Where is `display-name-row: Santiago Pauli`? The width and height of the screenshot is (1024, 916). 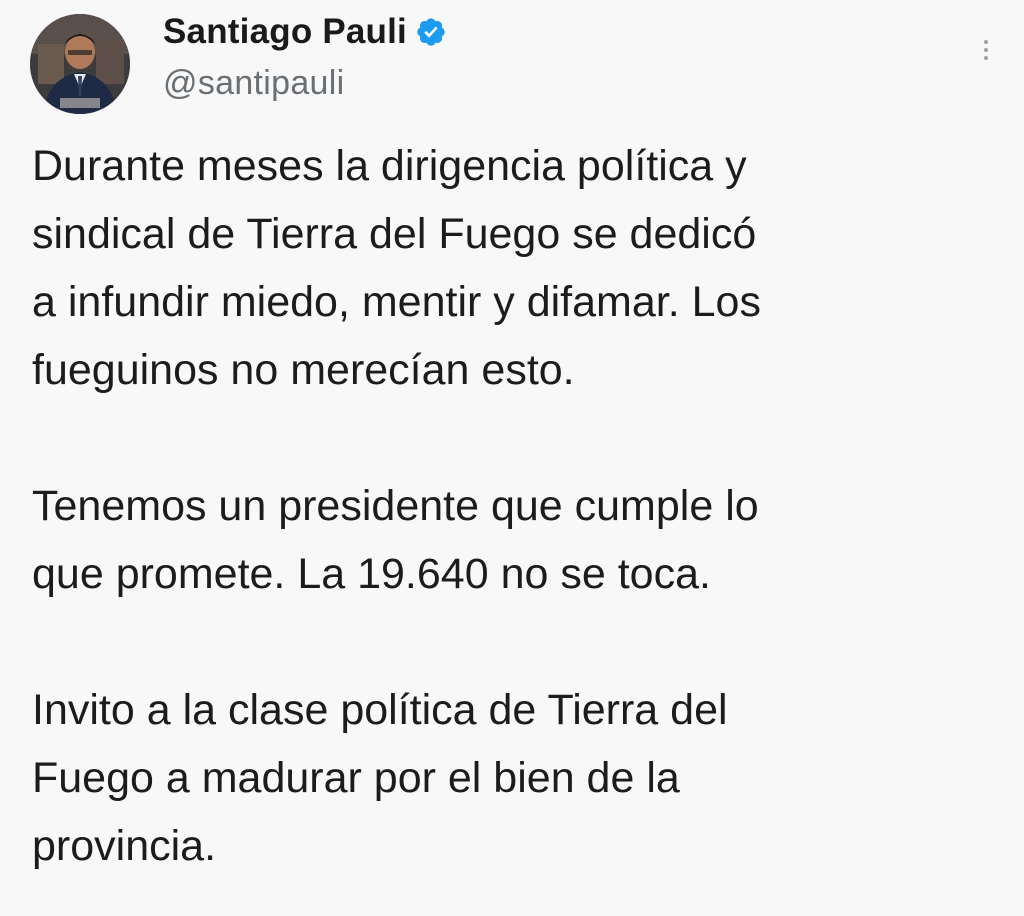
display-name-row: Santiago Pauli is located at coordinates (305, 32).